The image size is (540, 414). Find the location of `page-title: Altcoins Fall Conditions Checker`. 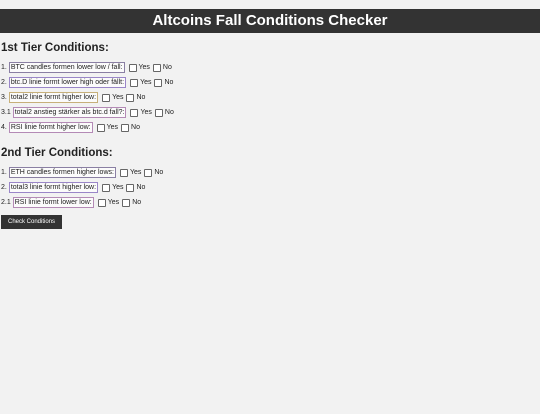

page-title: Altcoins Fall Conditions Checker is located at coordinates (270, 20).